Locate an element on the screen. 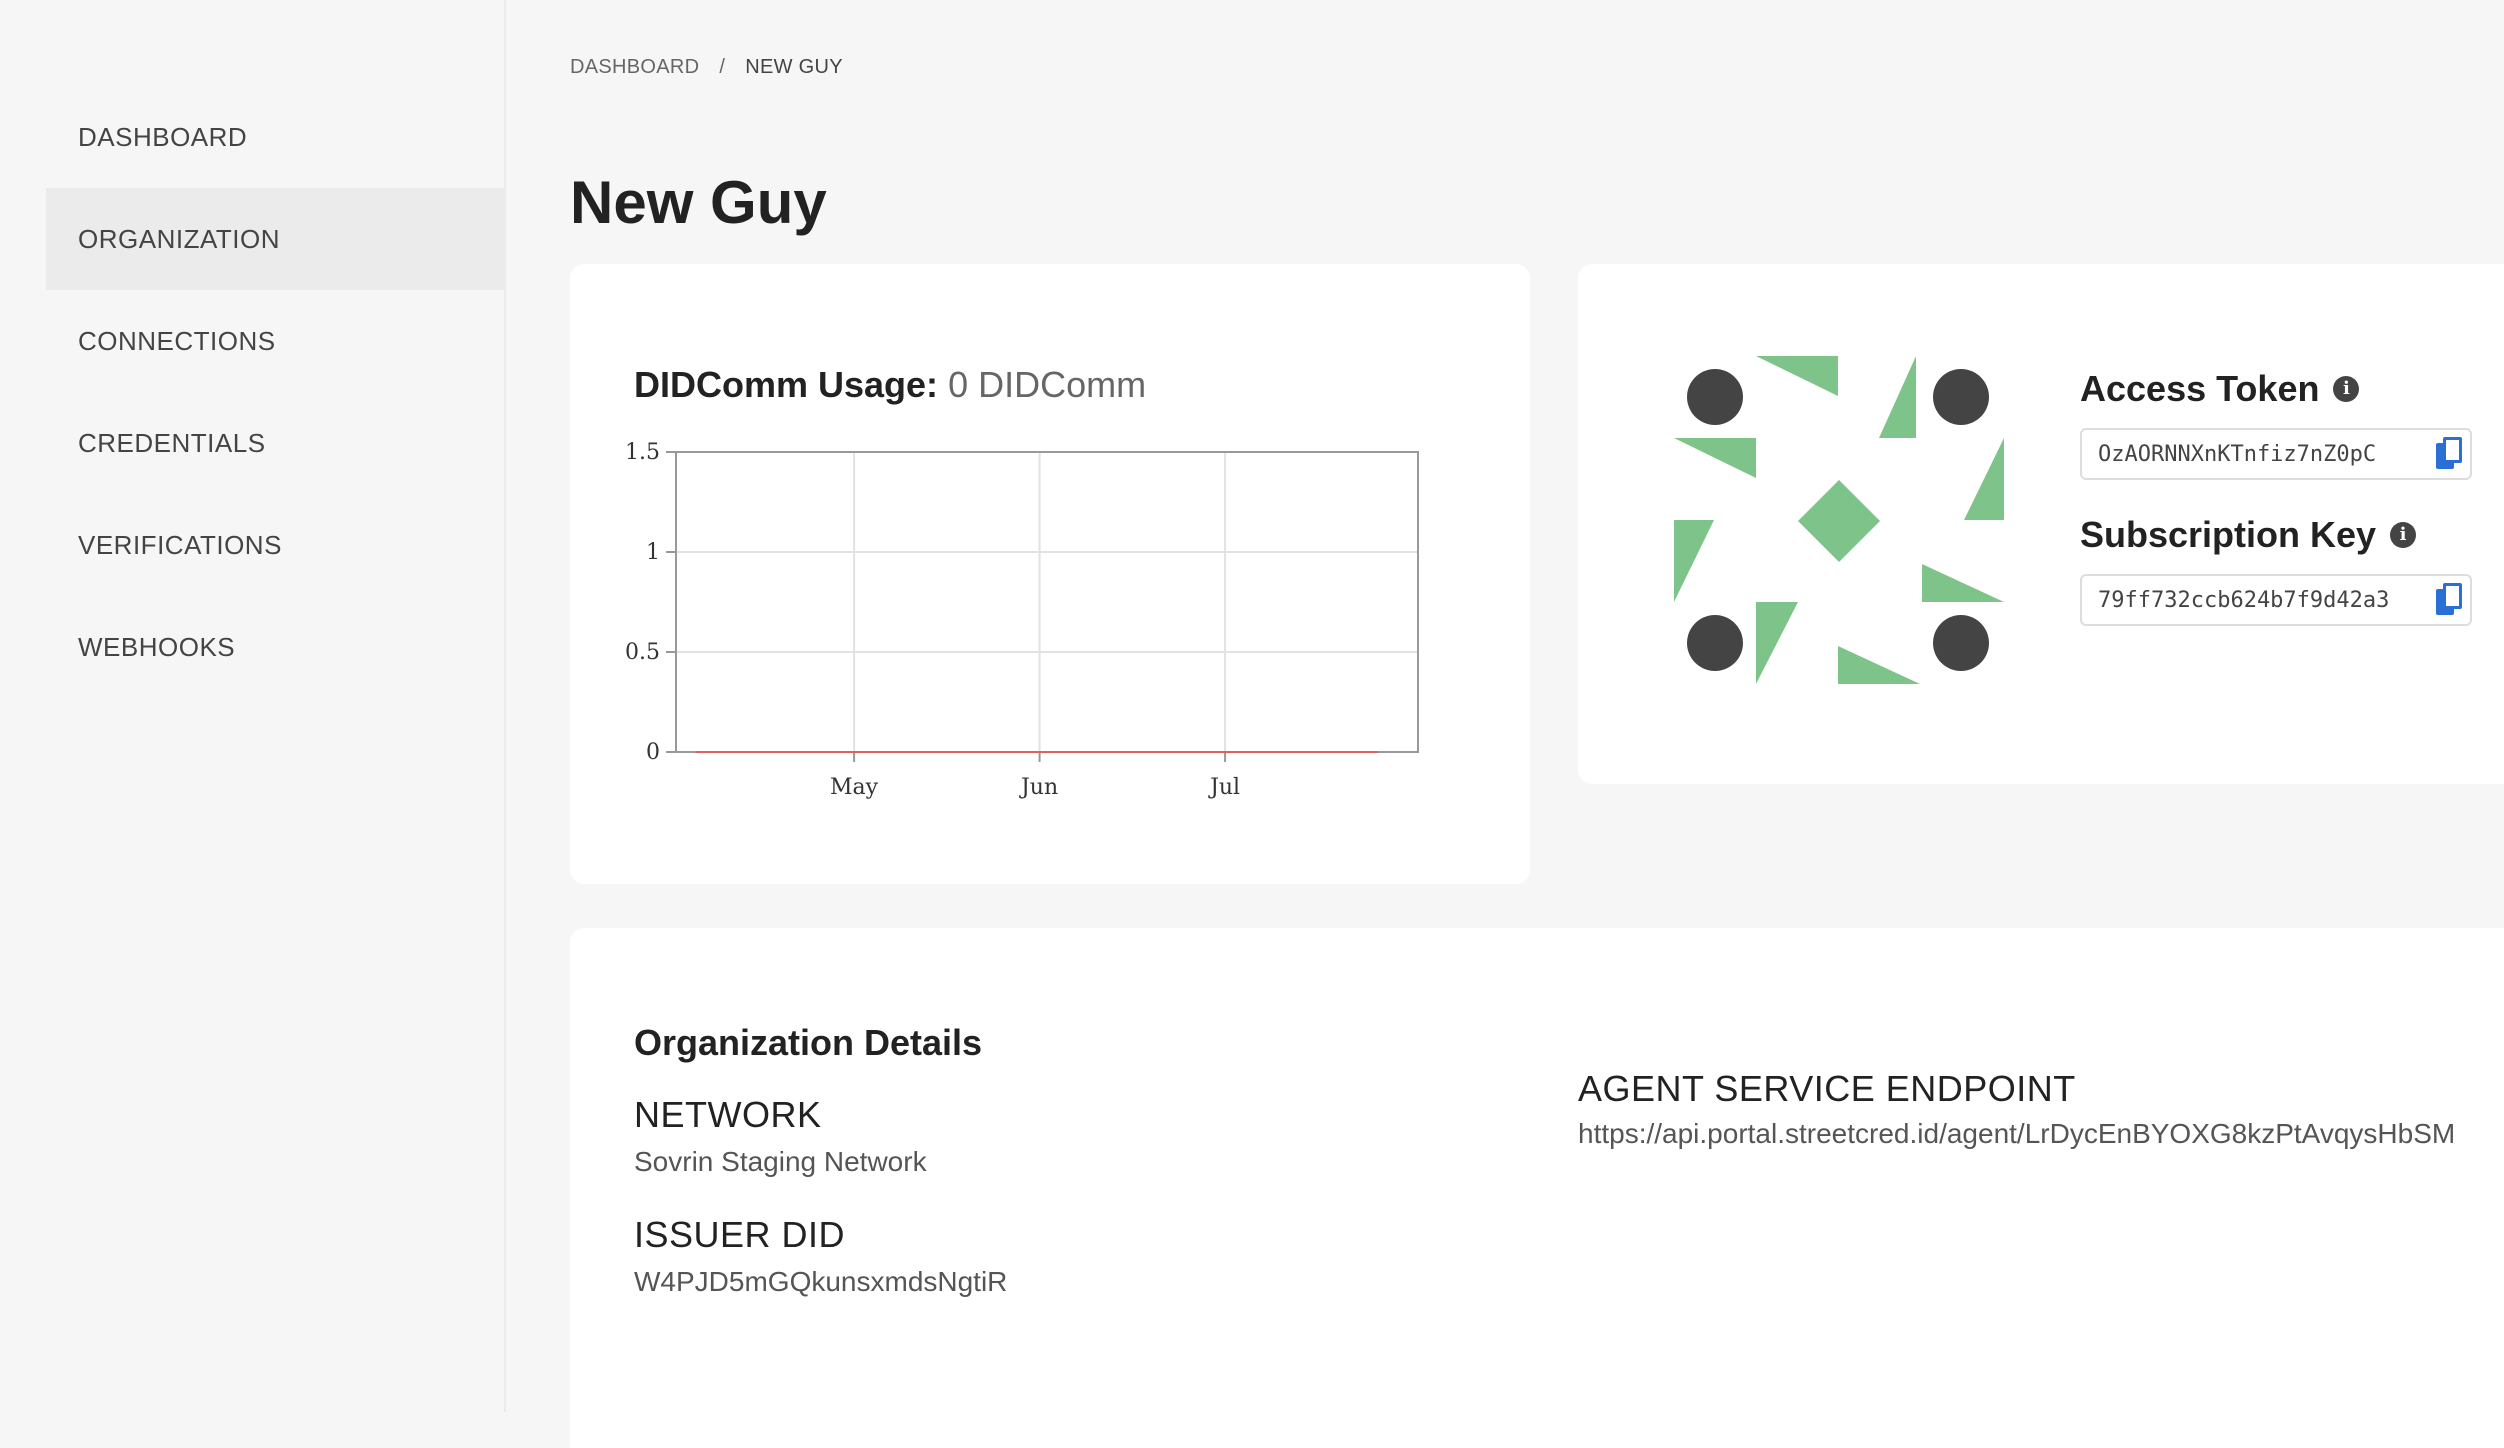  chart-x-tick-label: May is located at coordinates (854, 787).